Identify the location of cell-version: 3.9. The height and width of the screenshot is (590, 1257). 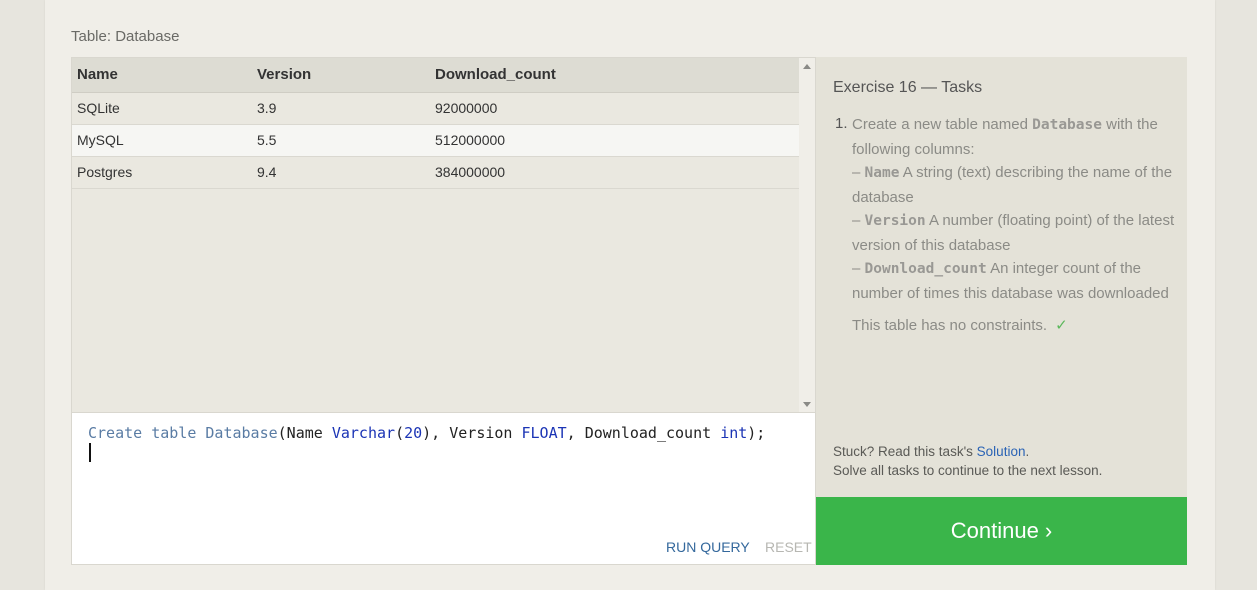
(341, 108).